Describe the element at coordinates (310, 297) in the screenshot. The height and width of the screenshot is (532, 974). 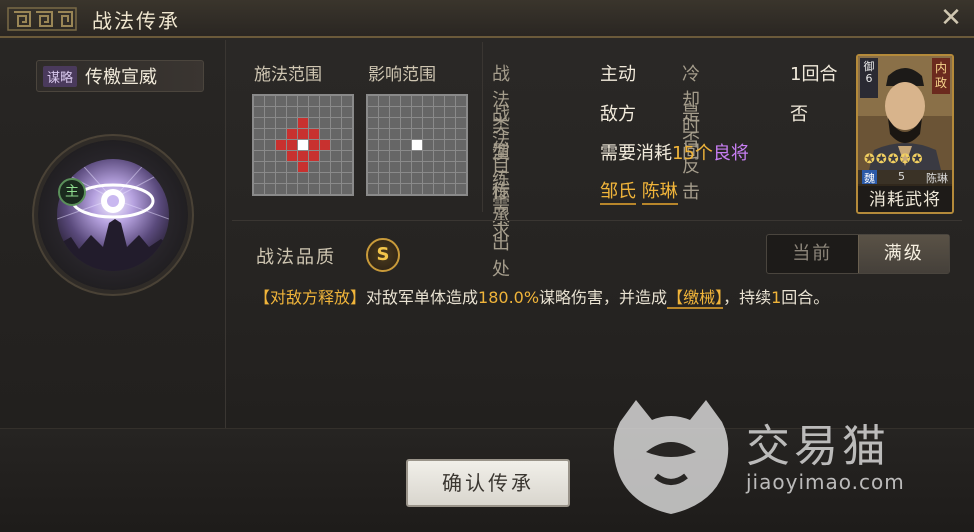
I see `desc-bracket-1: 【对敌方释放】` at that location.